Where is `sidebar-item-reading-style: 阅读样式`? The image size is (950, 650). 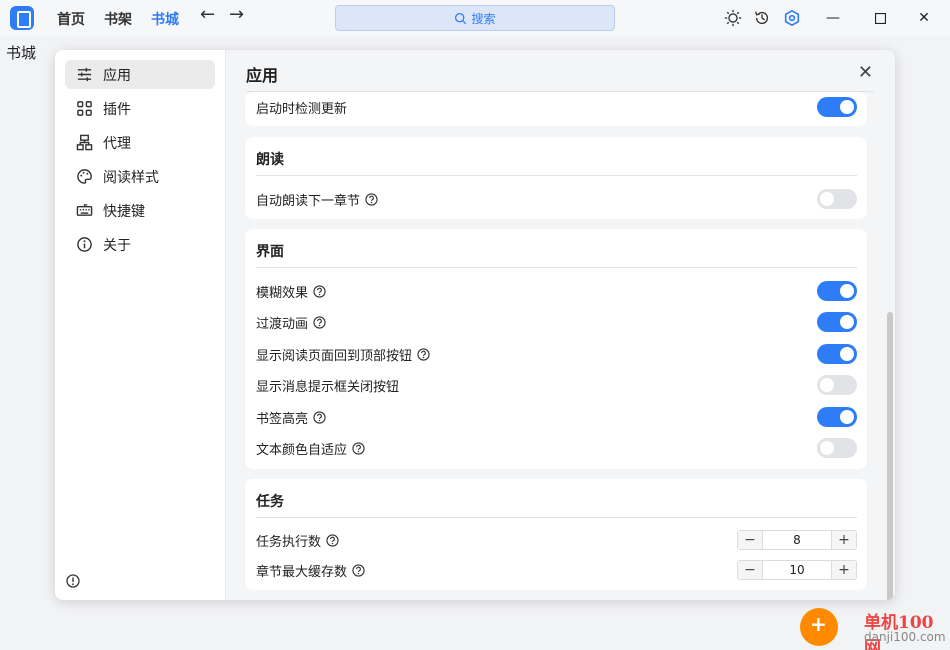
sidebar-item-reading-style: 阅读样式 is located at coordinates (140, 176).